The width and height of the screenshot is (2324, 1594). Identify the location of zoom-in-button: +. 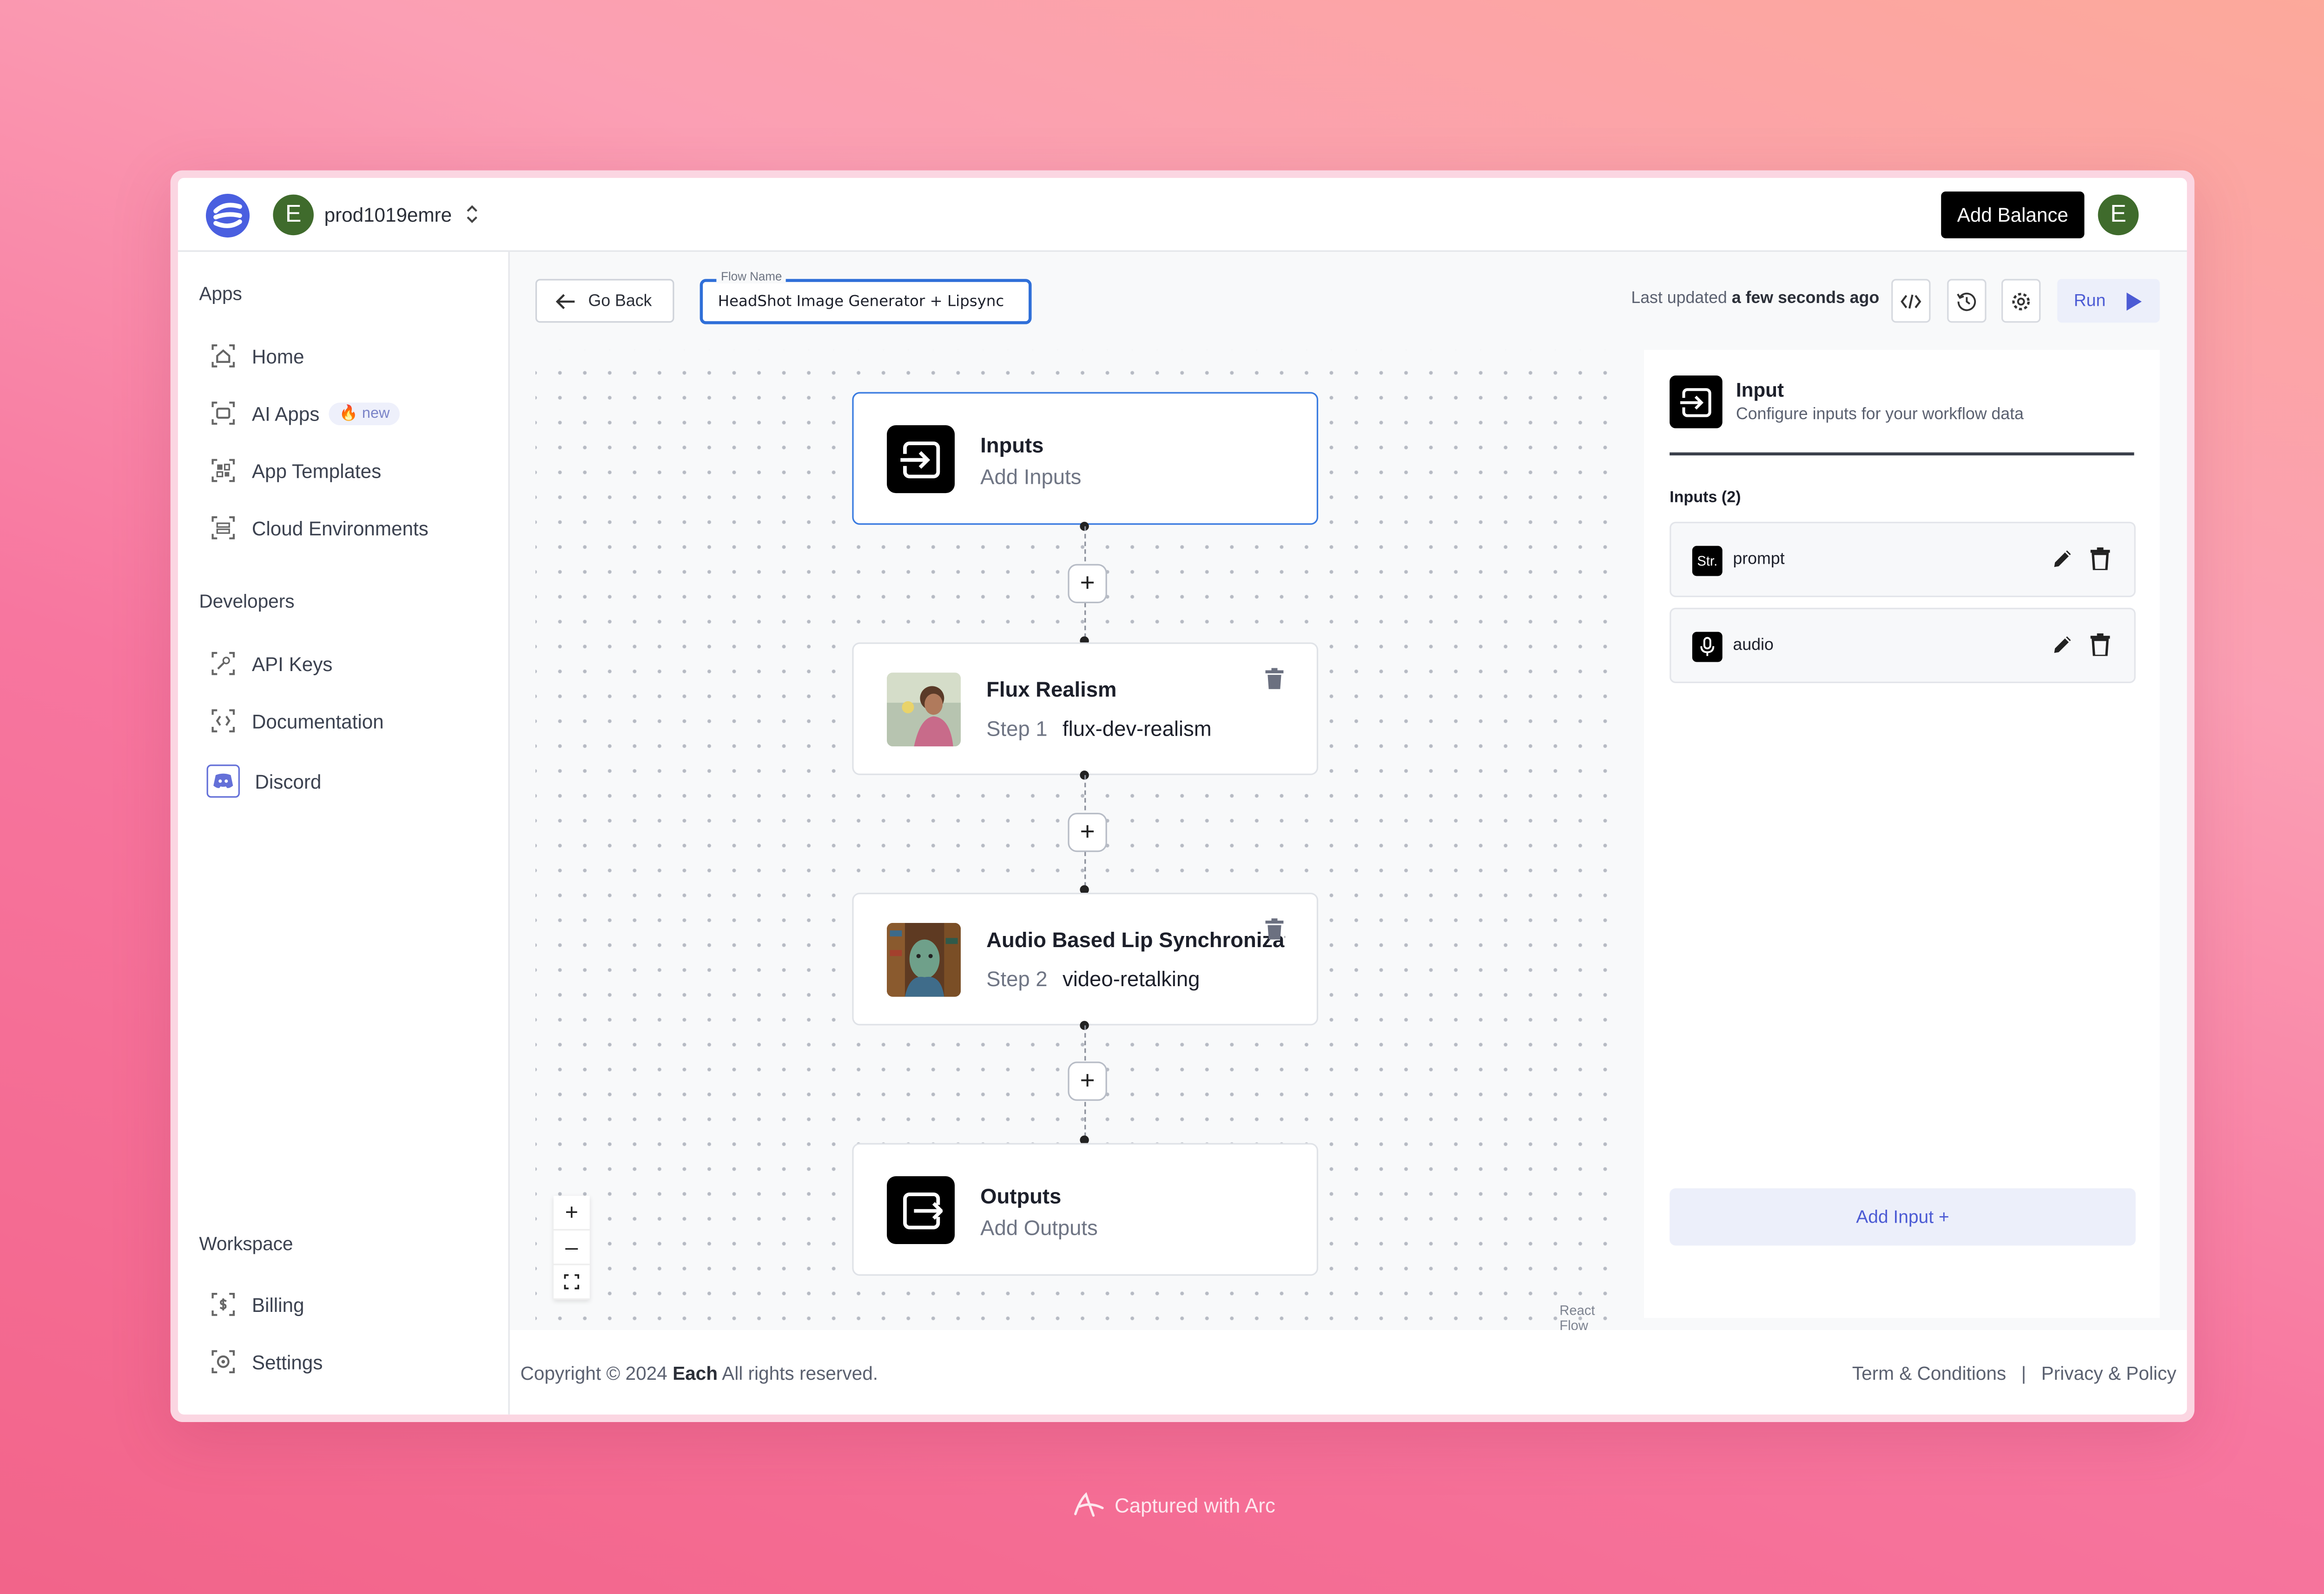
(571, 1213).